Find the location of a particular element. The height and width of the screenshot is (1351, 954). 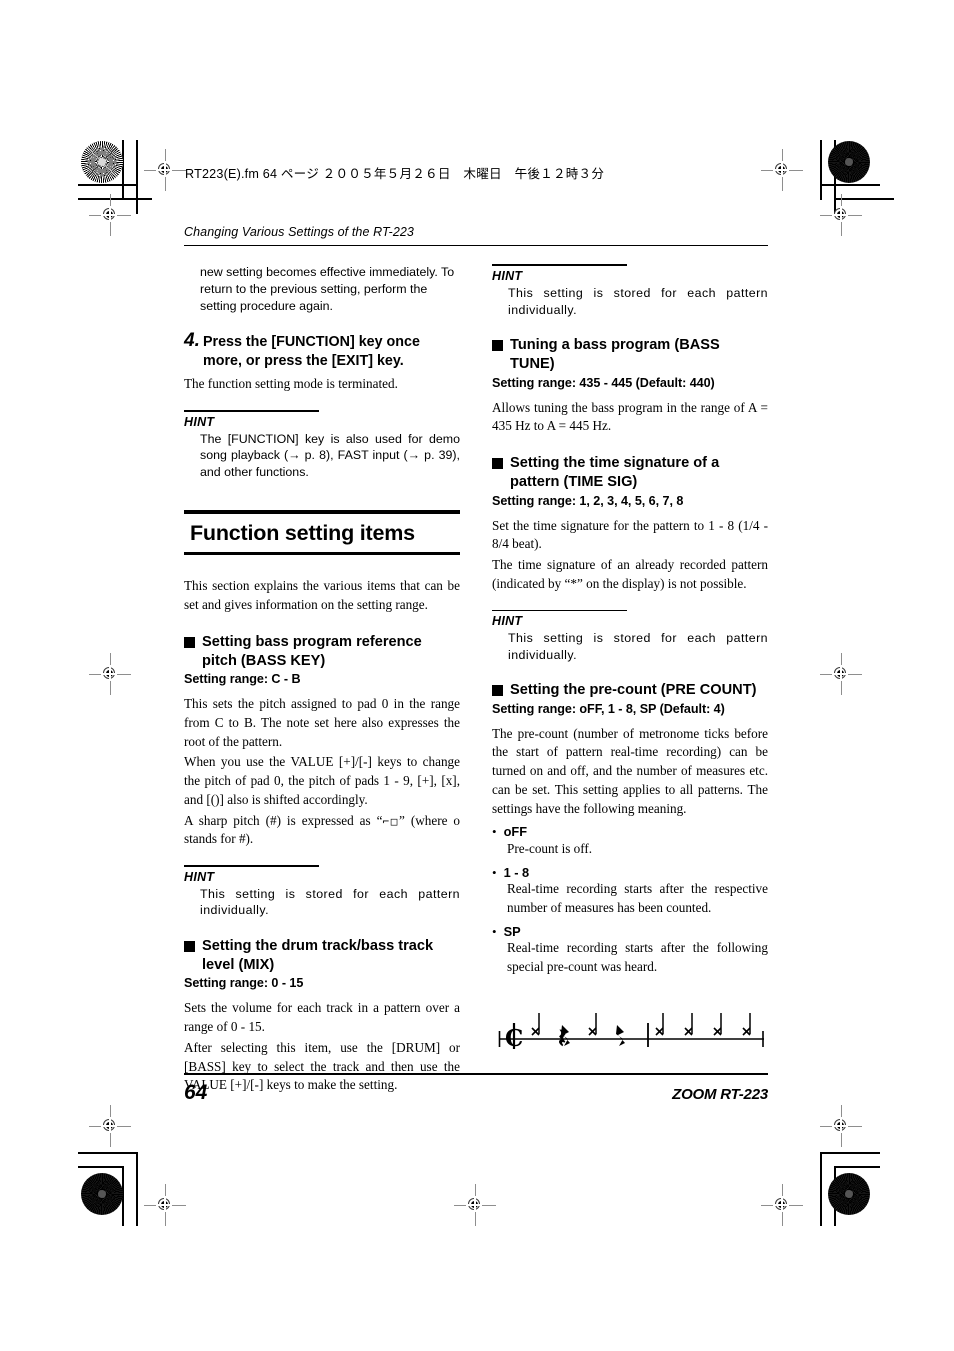

registration-mark-right-middle is located at coordinates (841, 674).